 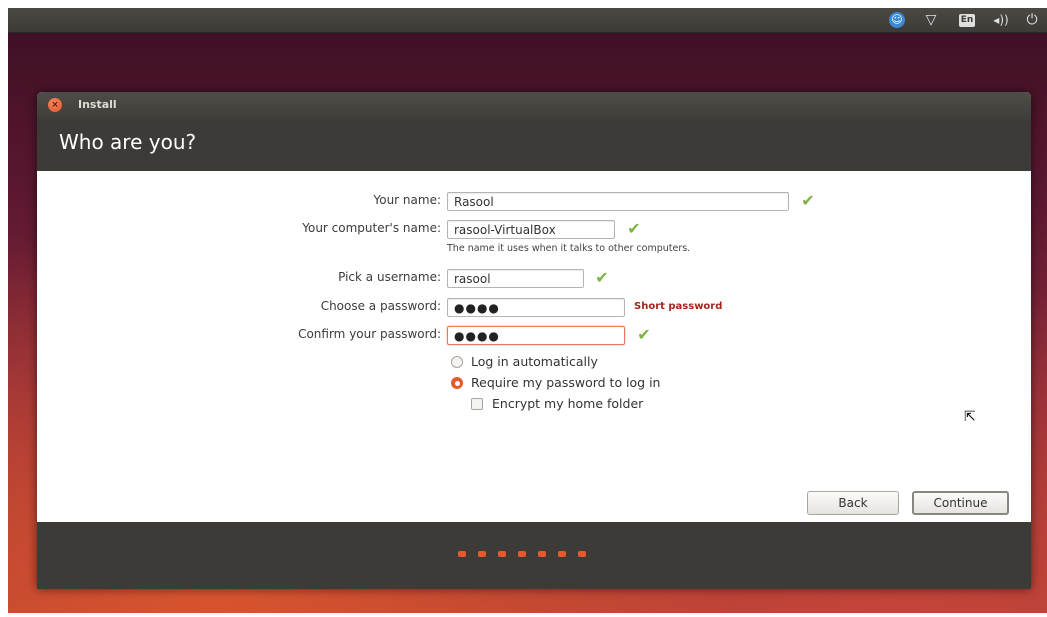 I want to click on password-strength-warning: Short password, so click(x=678, y=306).